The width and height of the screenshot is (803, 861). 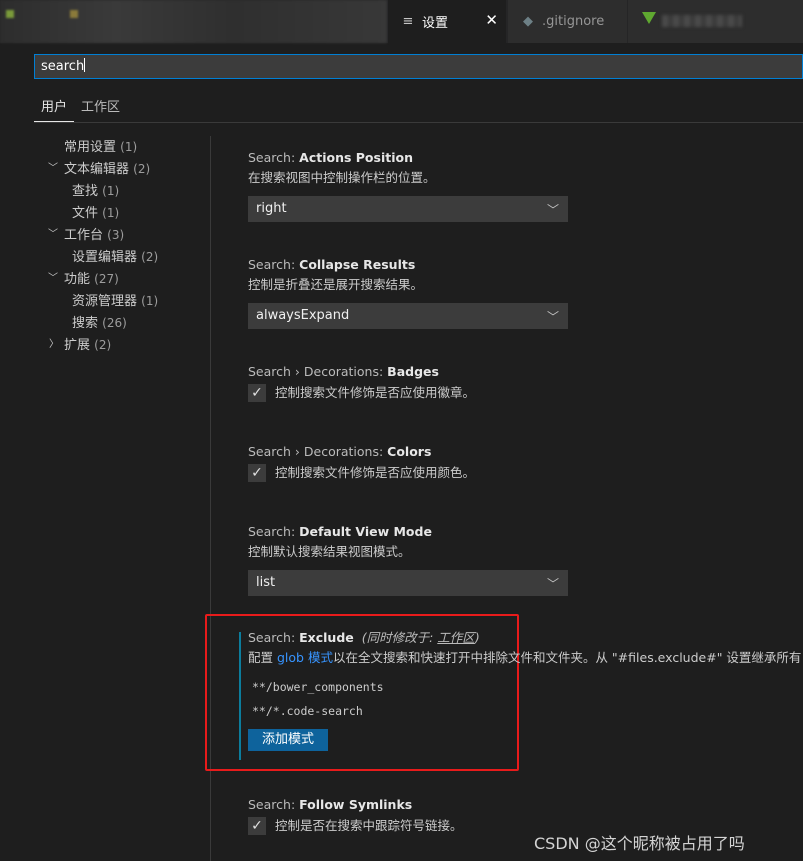 What do you see at coordinates (54, 107) in the screenshot?
I see `tab-user: 用户` at bounding box center [54, 107].